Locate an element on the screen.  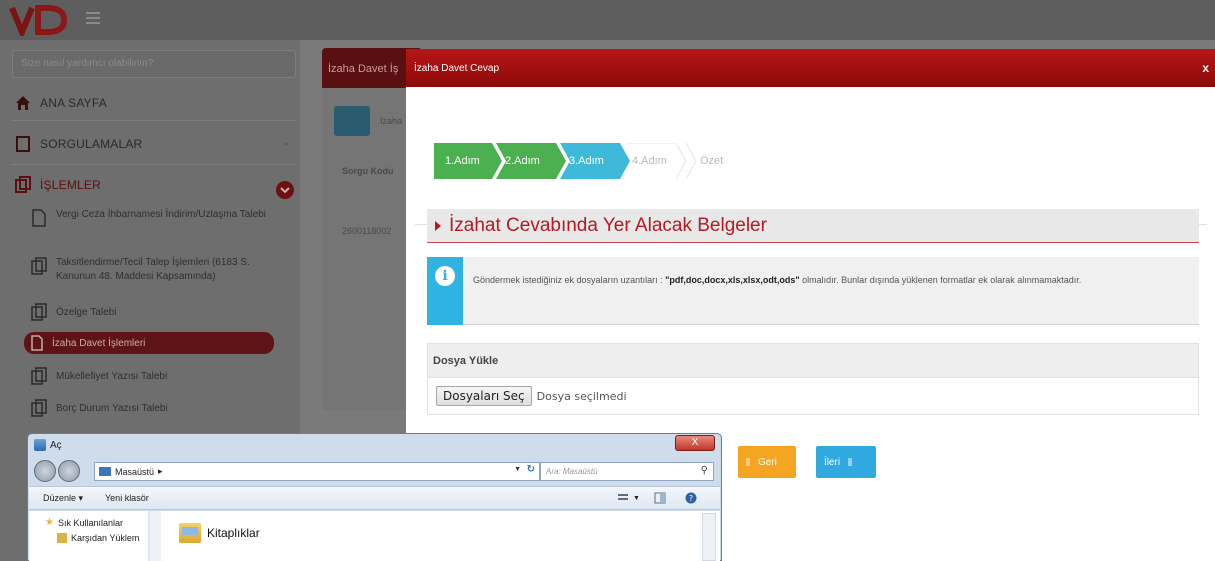
content-scrollbar is located at coordinates (709, 537).